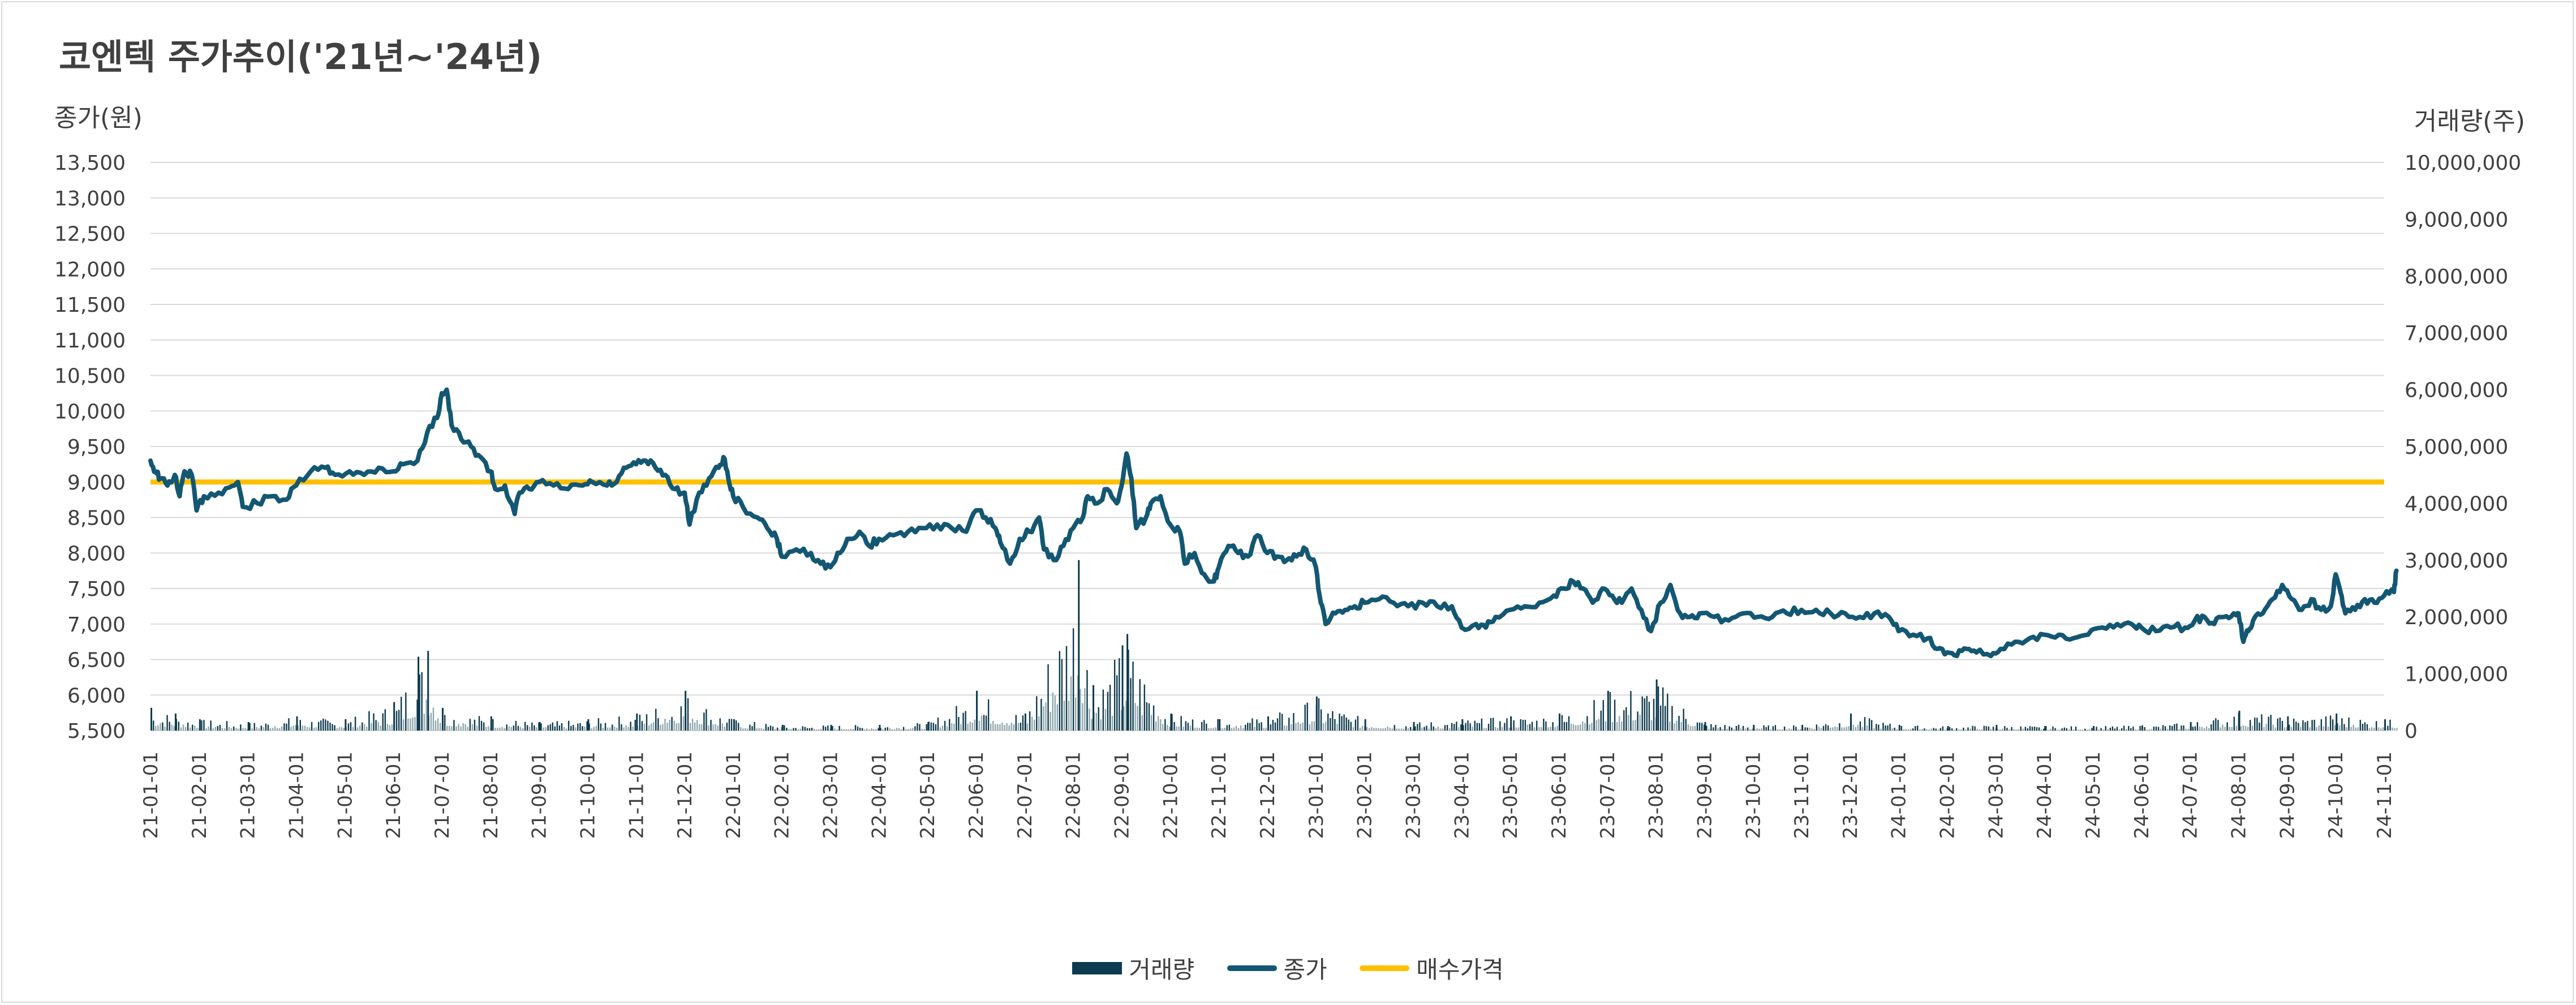 This screenshot has height=1005, width=2576. What do you see at coordinates (393, 795) in the screenshot?
I see `x-tick-label: 21-06-01` at bounding box center [393, 795].